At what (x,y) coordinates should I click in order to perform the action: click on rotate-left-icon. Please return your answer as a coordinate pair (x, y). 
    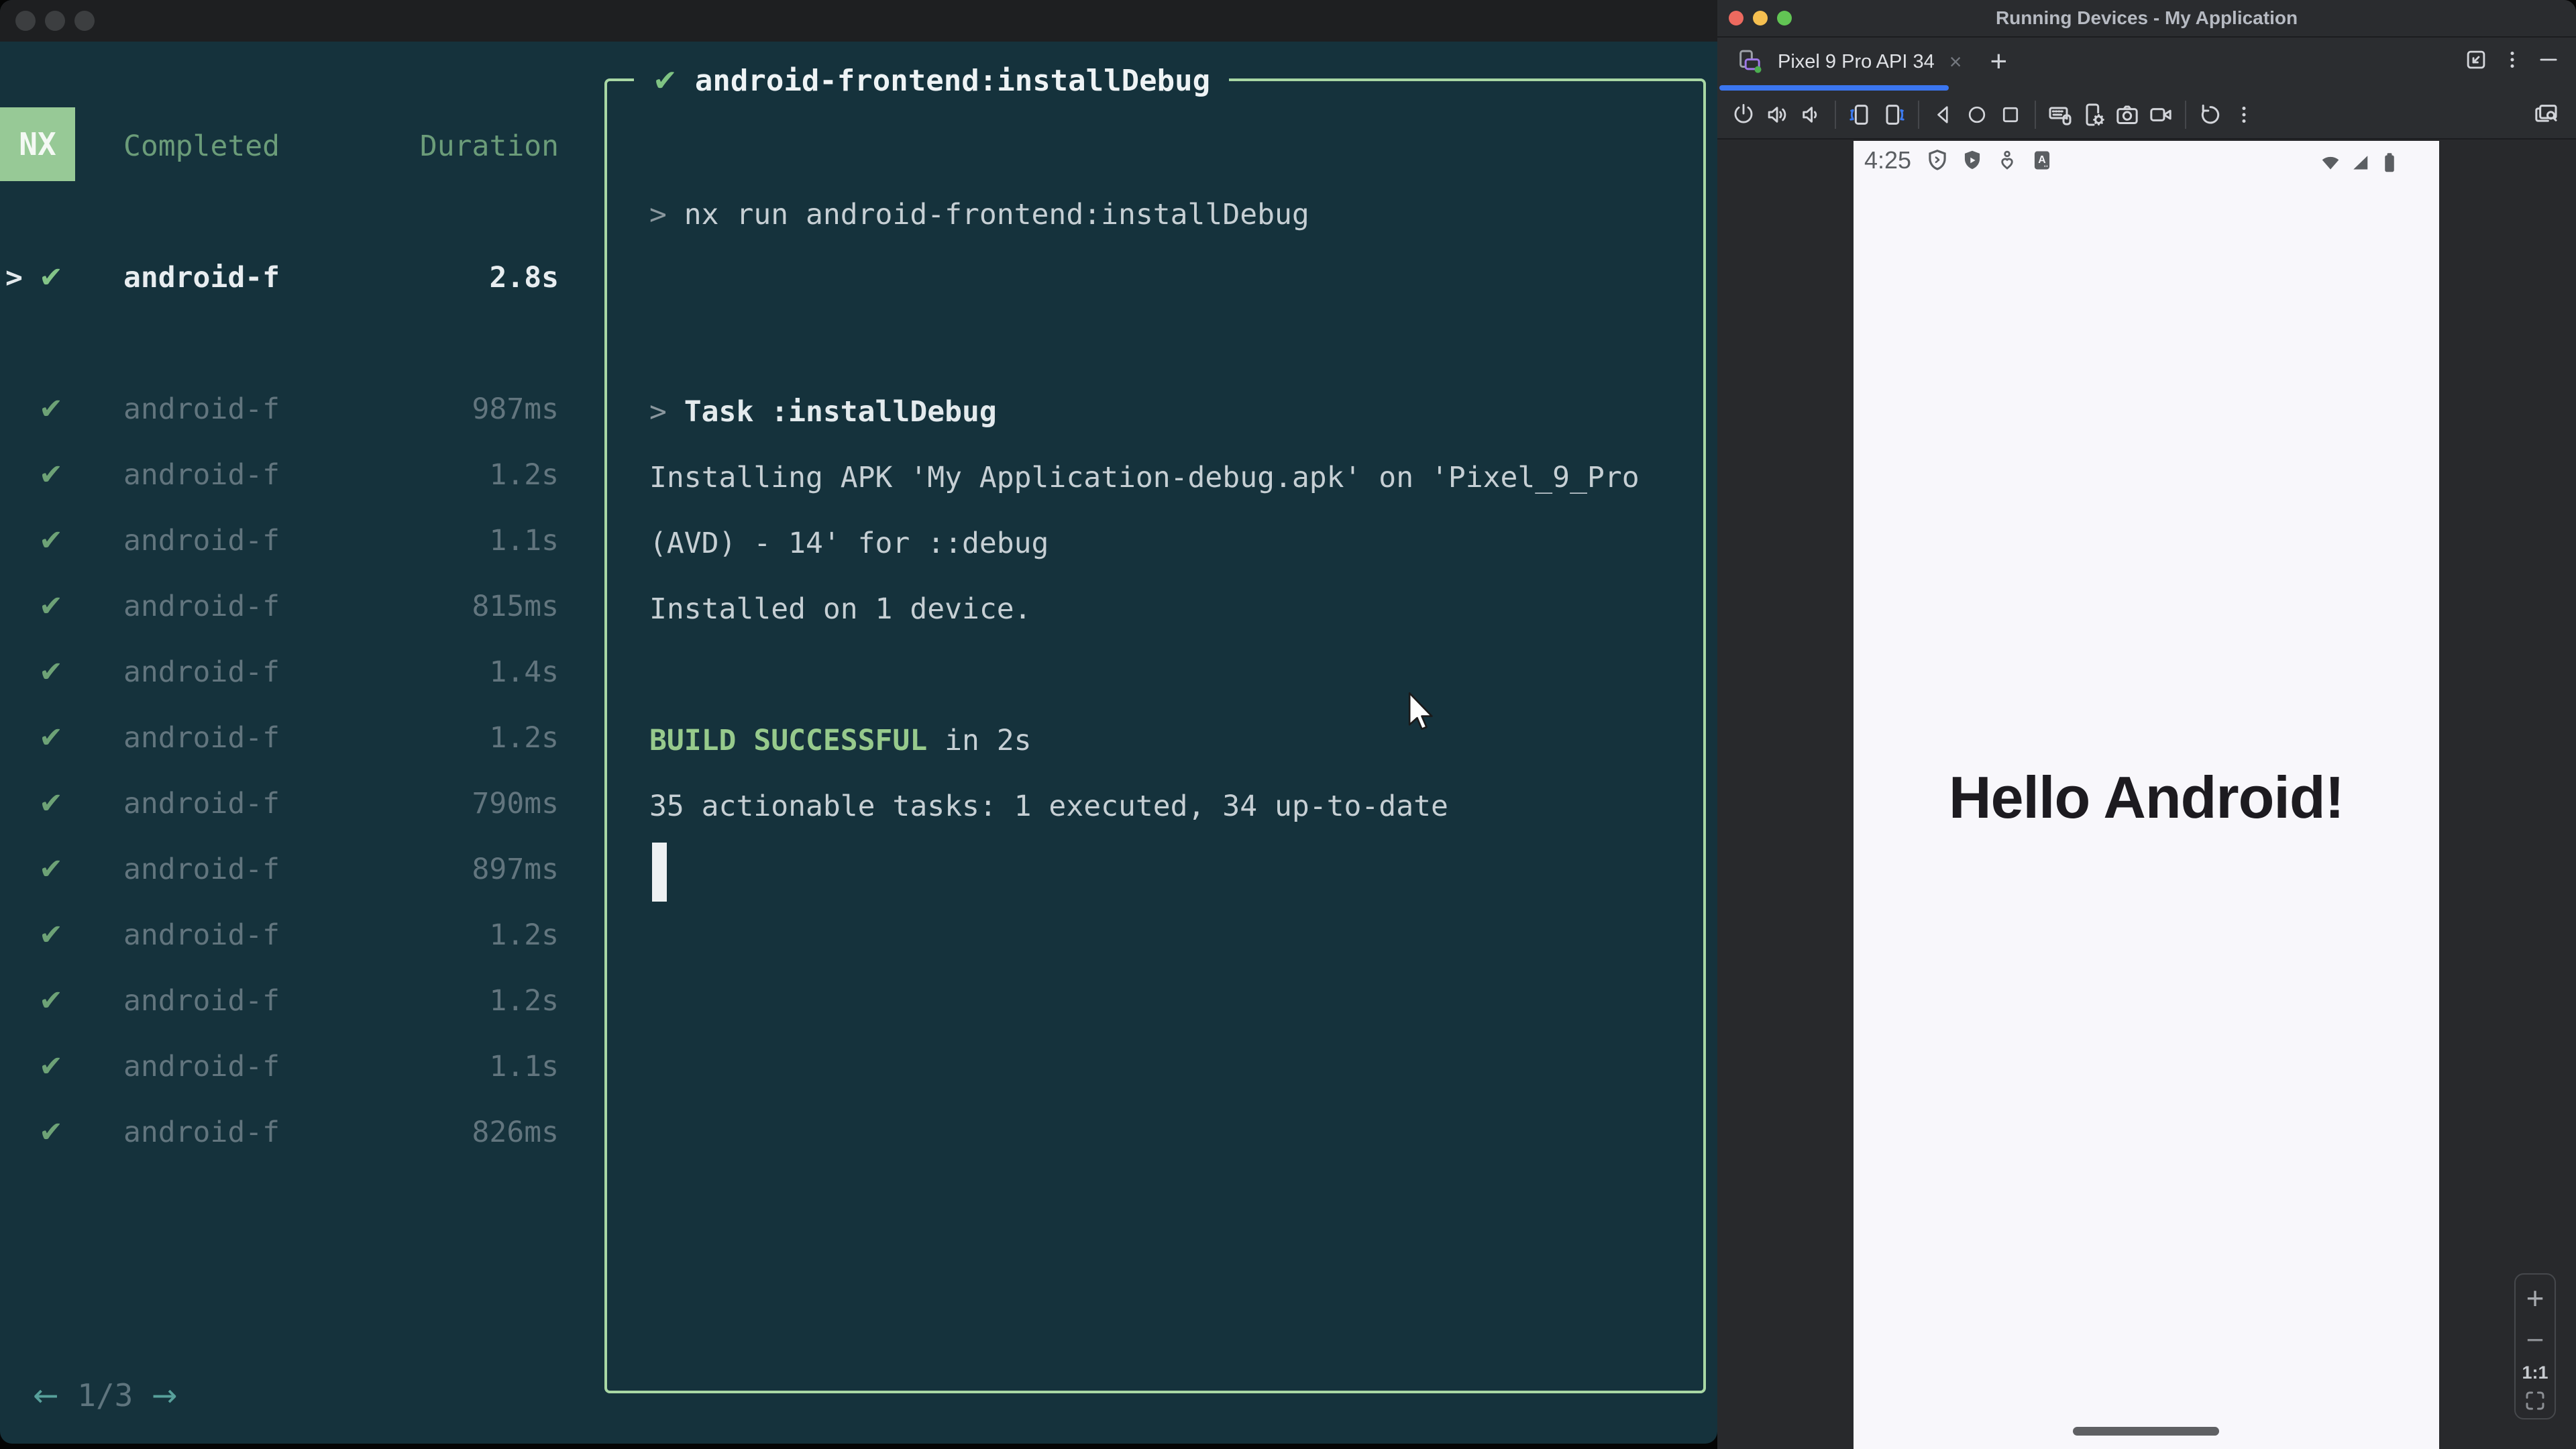
    Looking at the image, I should click on (1860, 114).